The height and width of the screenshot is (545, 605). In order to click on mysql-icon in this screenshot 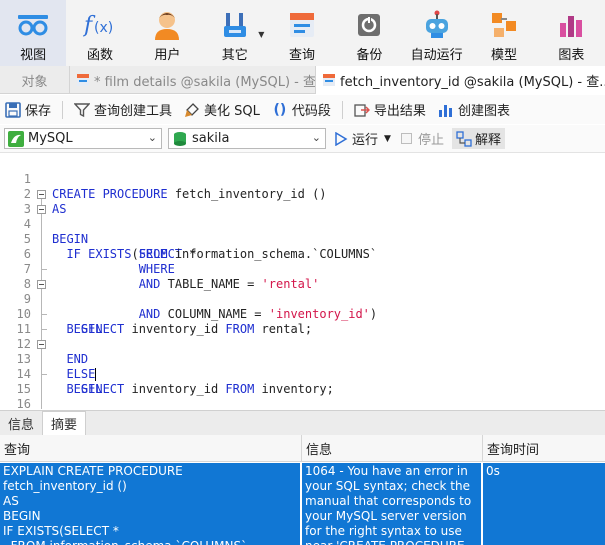, I will do `click(16, 138)`.